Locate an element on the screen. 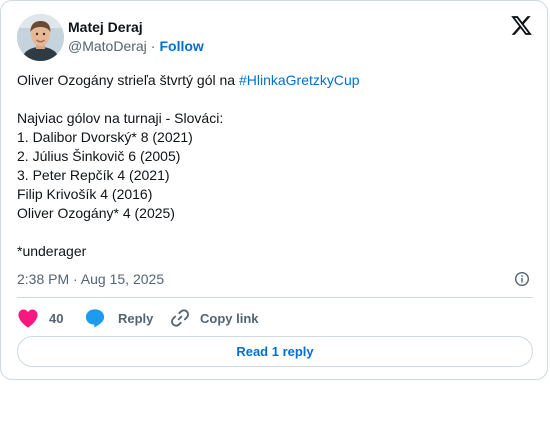 The width and height of the screenshot is (550, 441). link-icon is located at coordinates (180, 318).